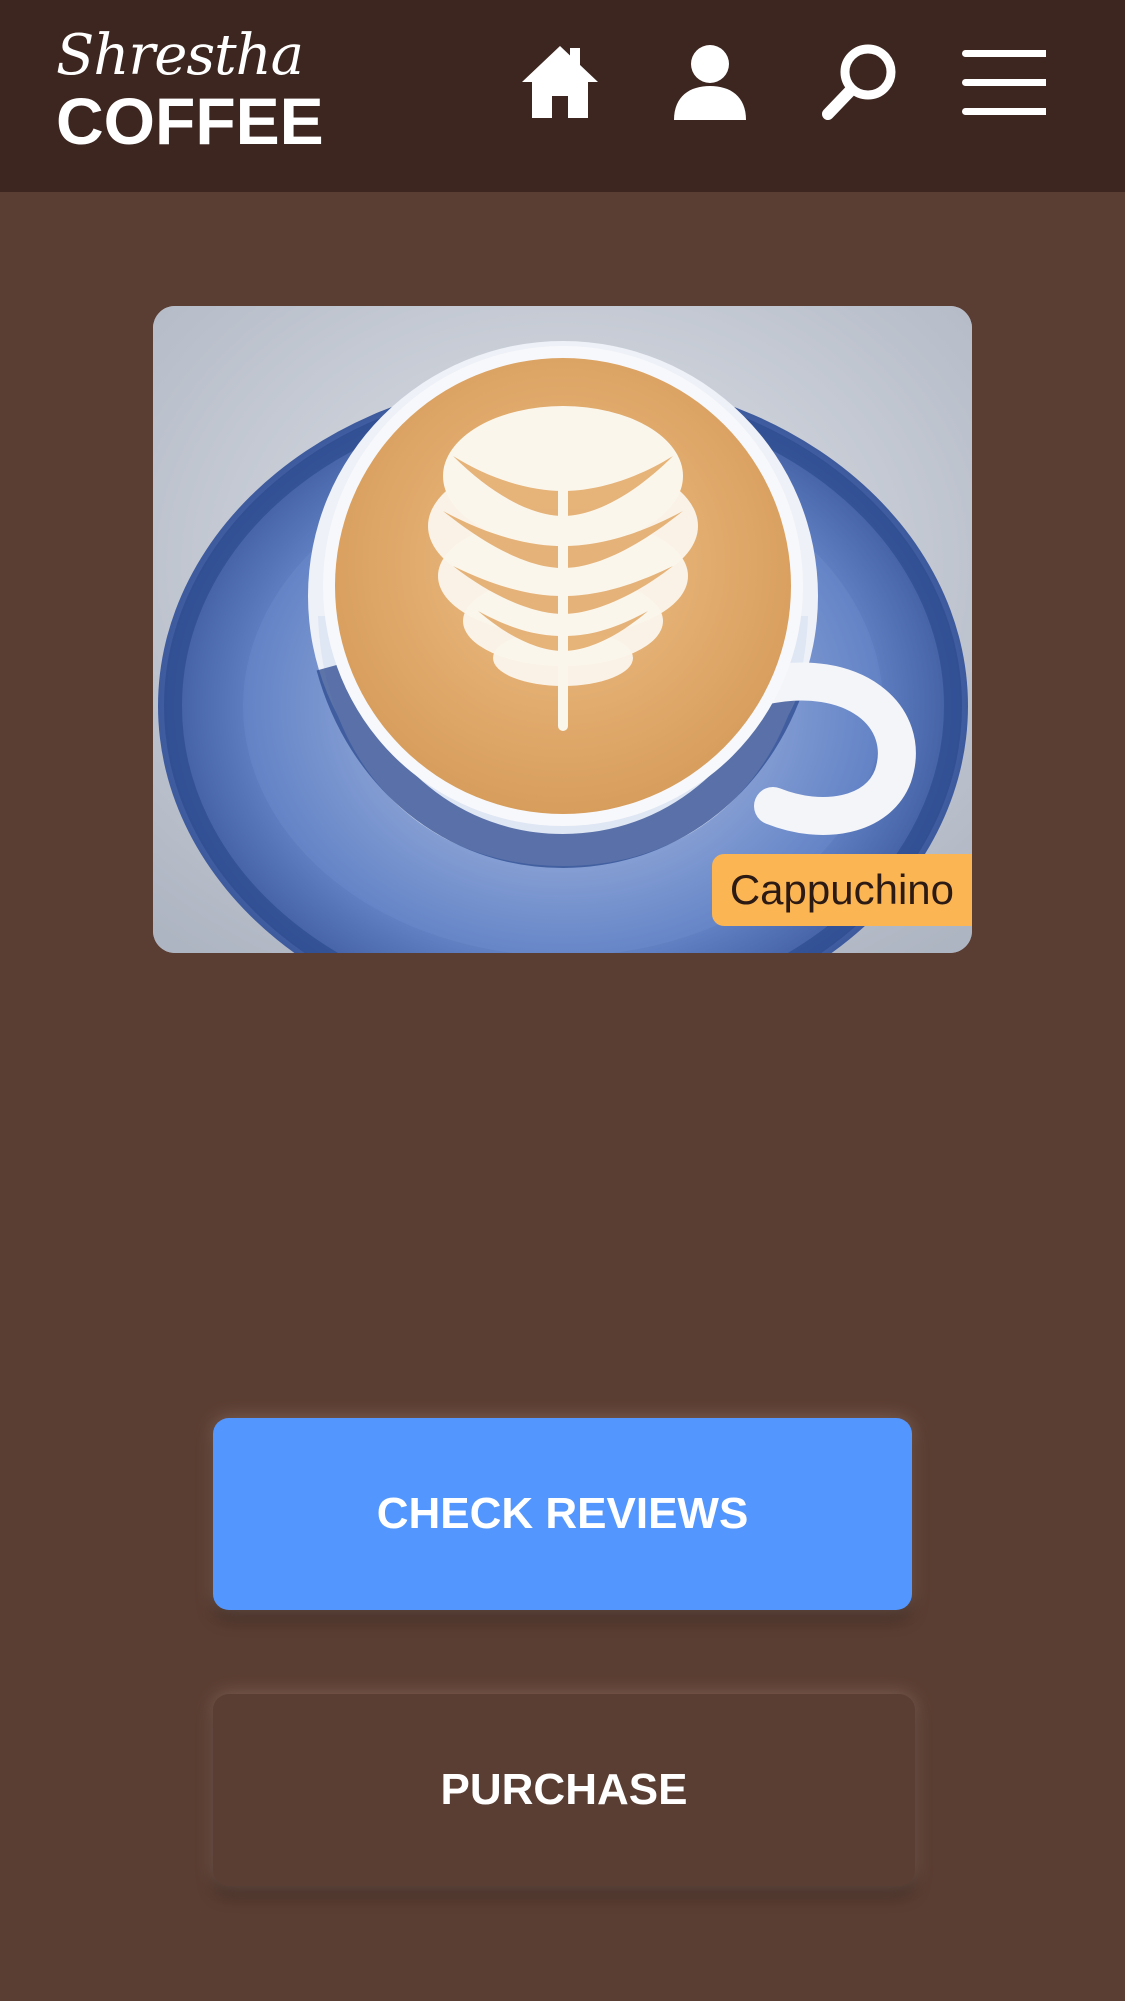 This screenshot has height=2001, width=1125. I want to click on product-name-label: Cappuchino, so click(841, 889).